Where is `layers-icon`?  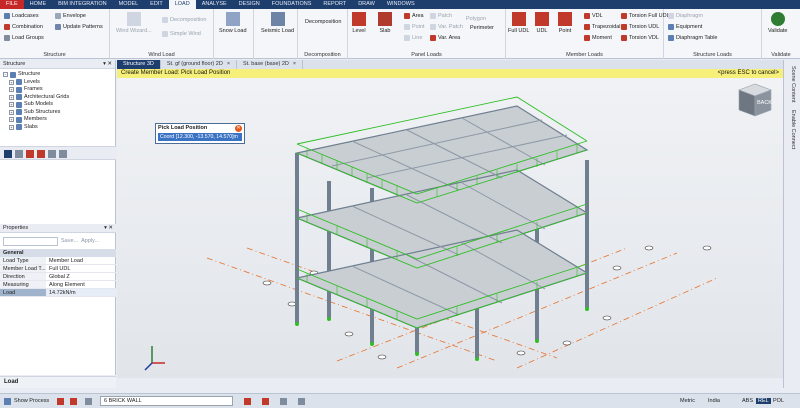
layers-icon is located at coordinates (30, 154).